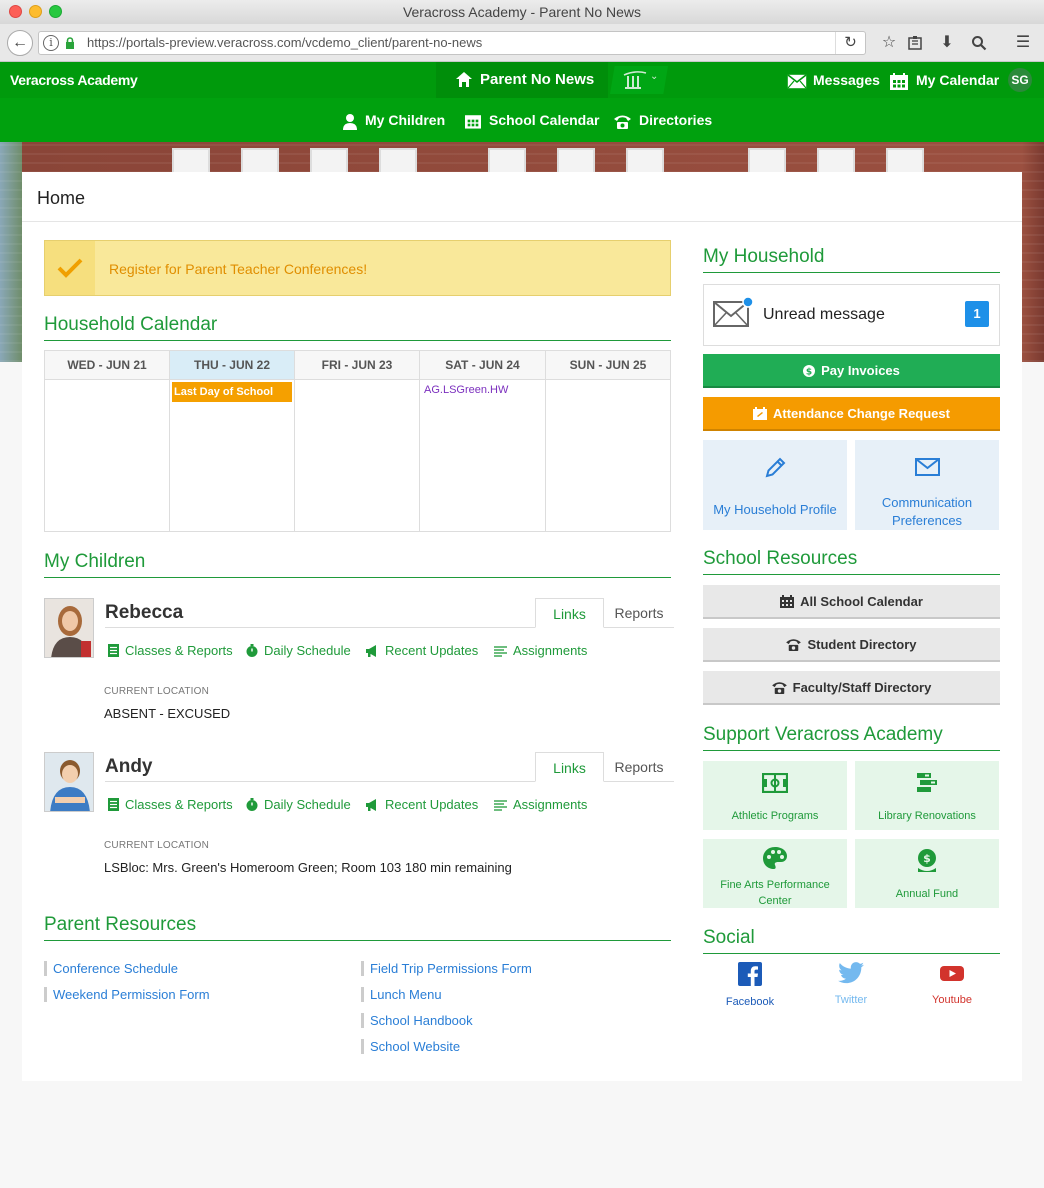  What do you see at coordinates (232, 392) in the screenshot?
I see `cal-event-last-day: Last Day of School` at bounding box center [232, 392].